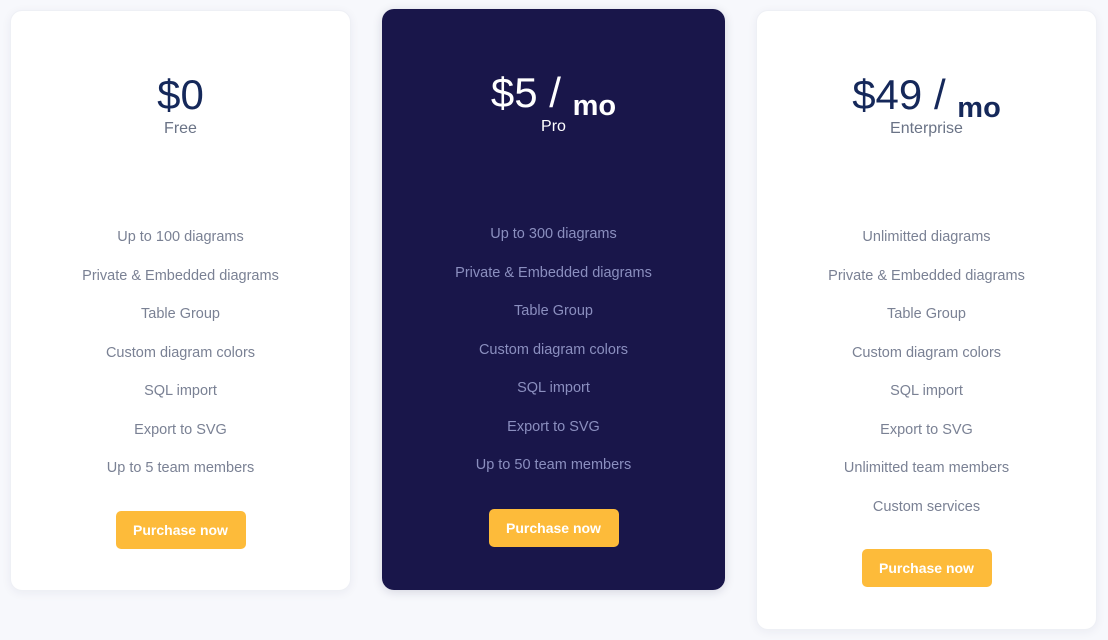  What do you see at coordinates (180, 468) in the screenshot?
I see `feature-item: Up to 5 team members` at bounding box center [180, 468].